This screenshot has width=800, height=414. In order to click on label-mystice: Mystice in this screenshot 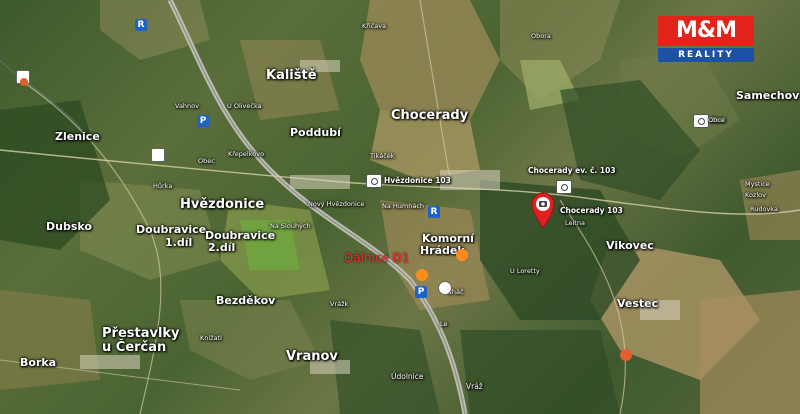, I will do `click(757, 184)`.